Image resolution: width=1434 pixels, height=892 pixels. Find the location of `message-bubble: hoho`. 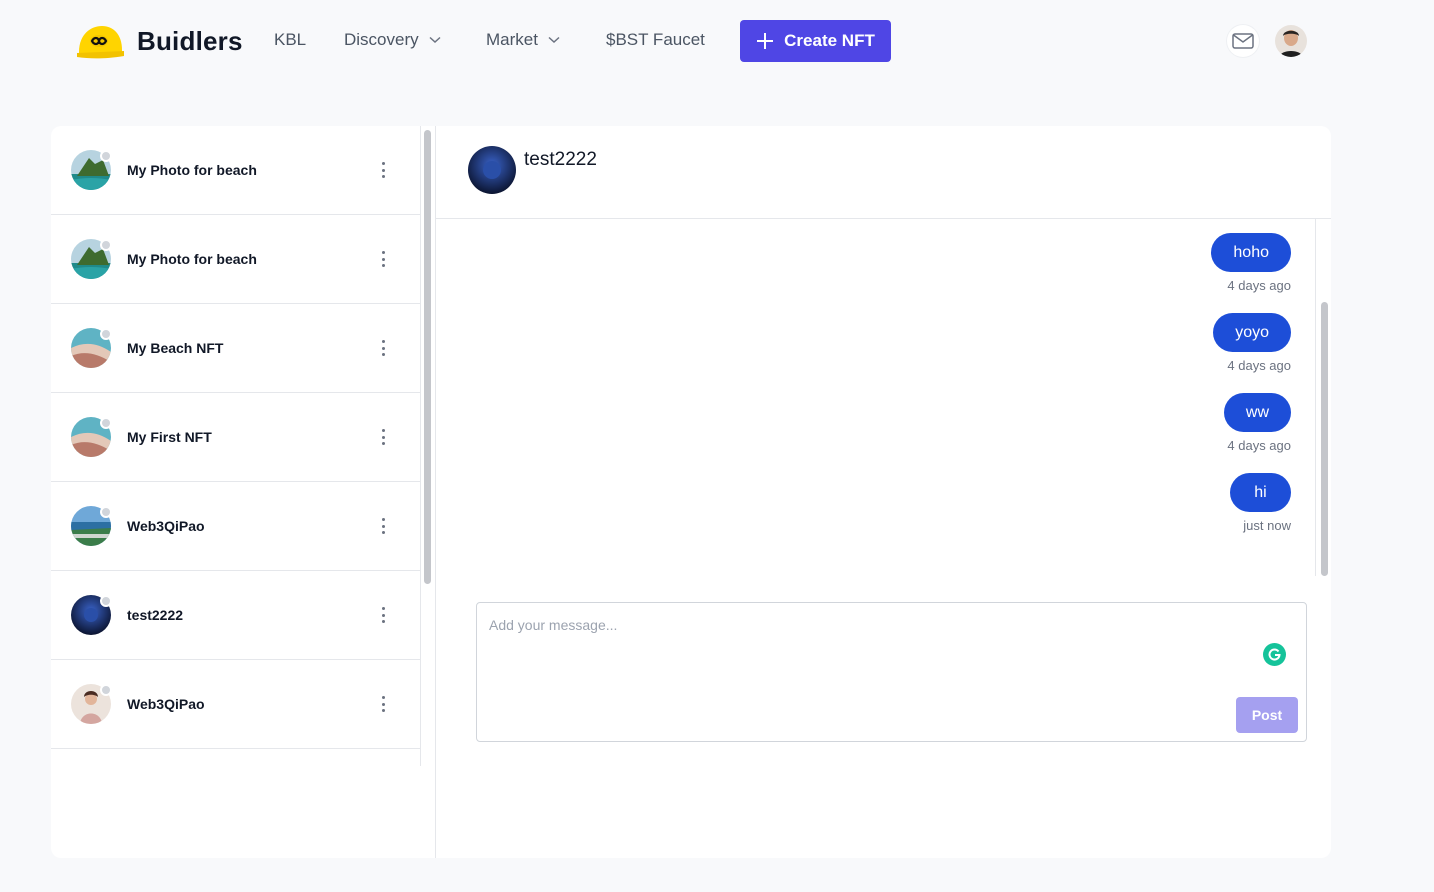

message-bubble: hoho is located at coordinates (1251, 252).